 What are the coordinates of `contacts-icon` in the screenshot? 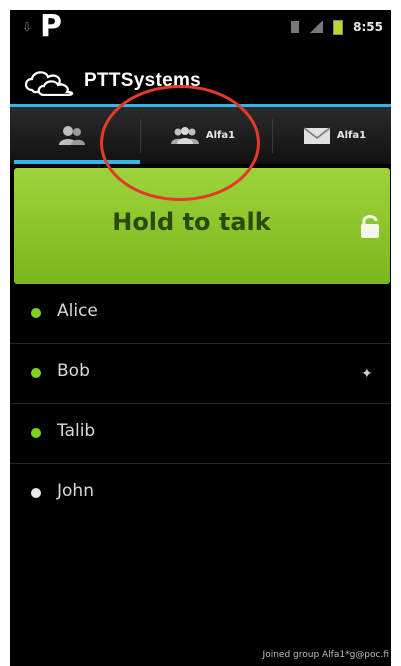 It's located at (72, 135).